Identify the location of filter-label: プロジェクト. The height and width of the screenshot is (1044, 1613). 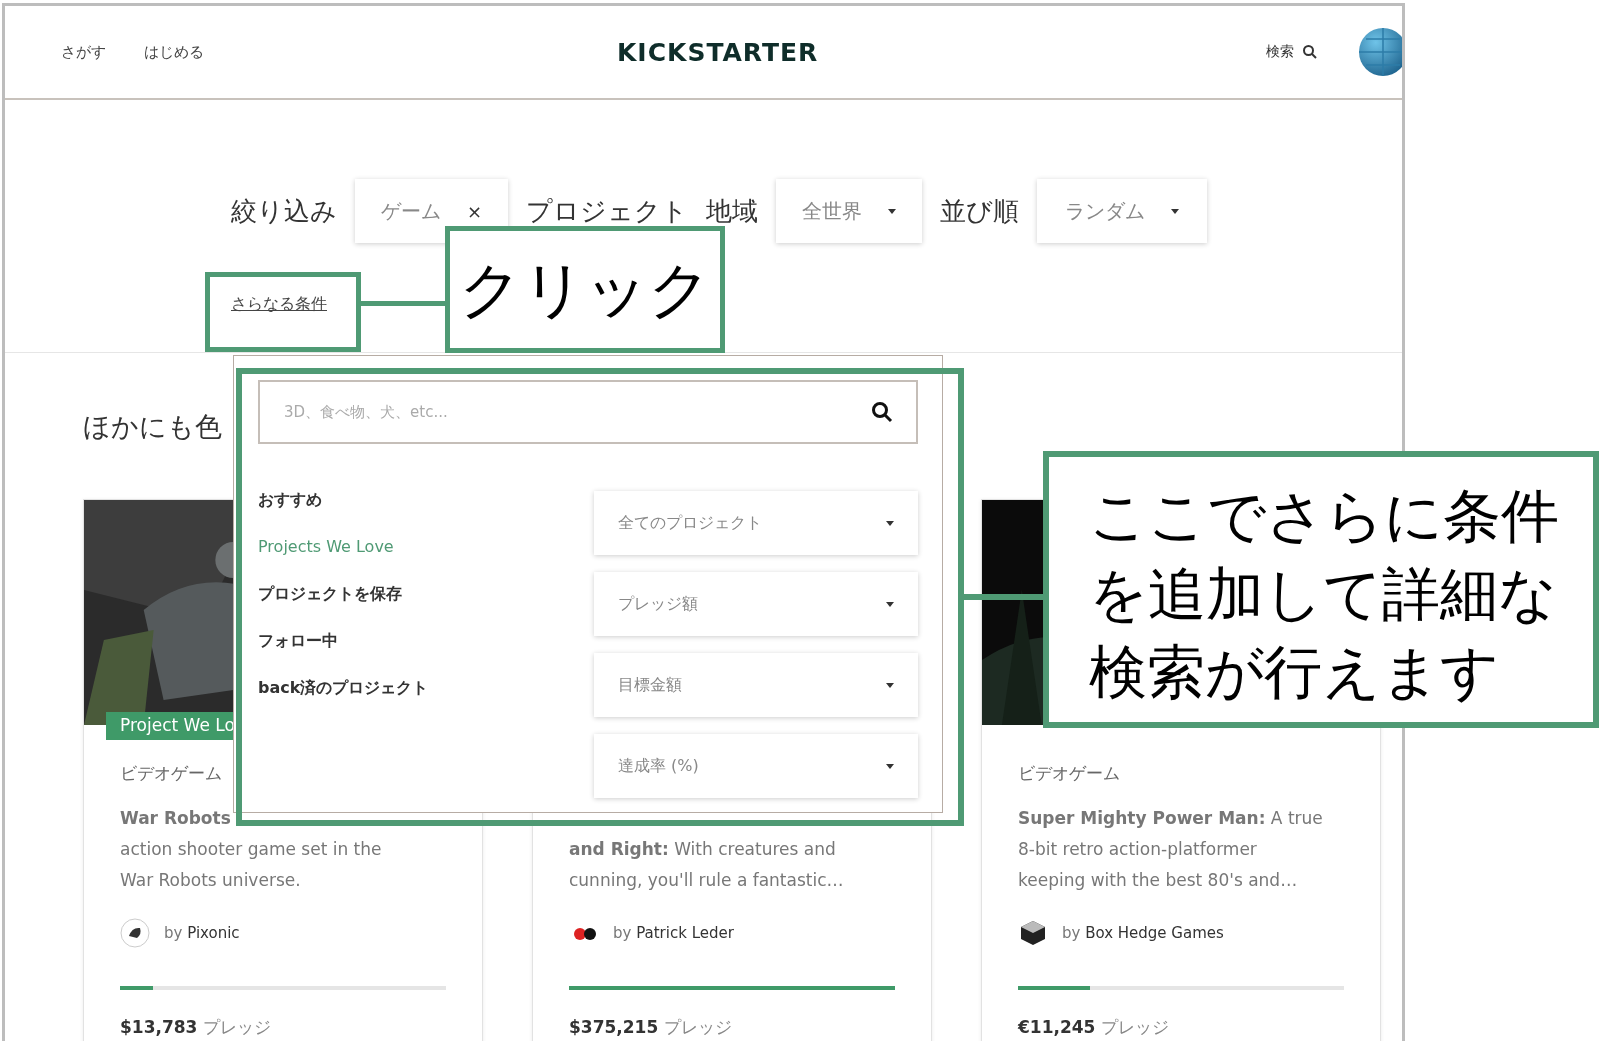
(607, 211).